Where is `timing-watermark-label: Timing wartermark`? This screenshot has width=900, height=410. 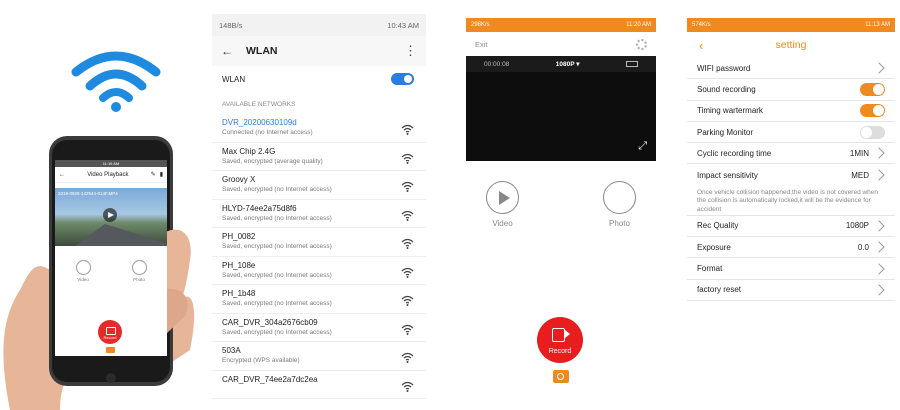 timing-watermark-label: Timing wartermark is located at coordinates (730, 111).